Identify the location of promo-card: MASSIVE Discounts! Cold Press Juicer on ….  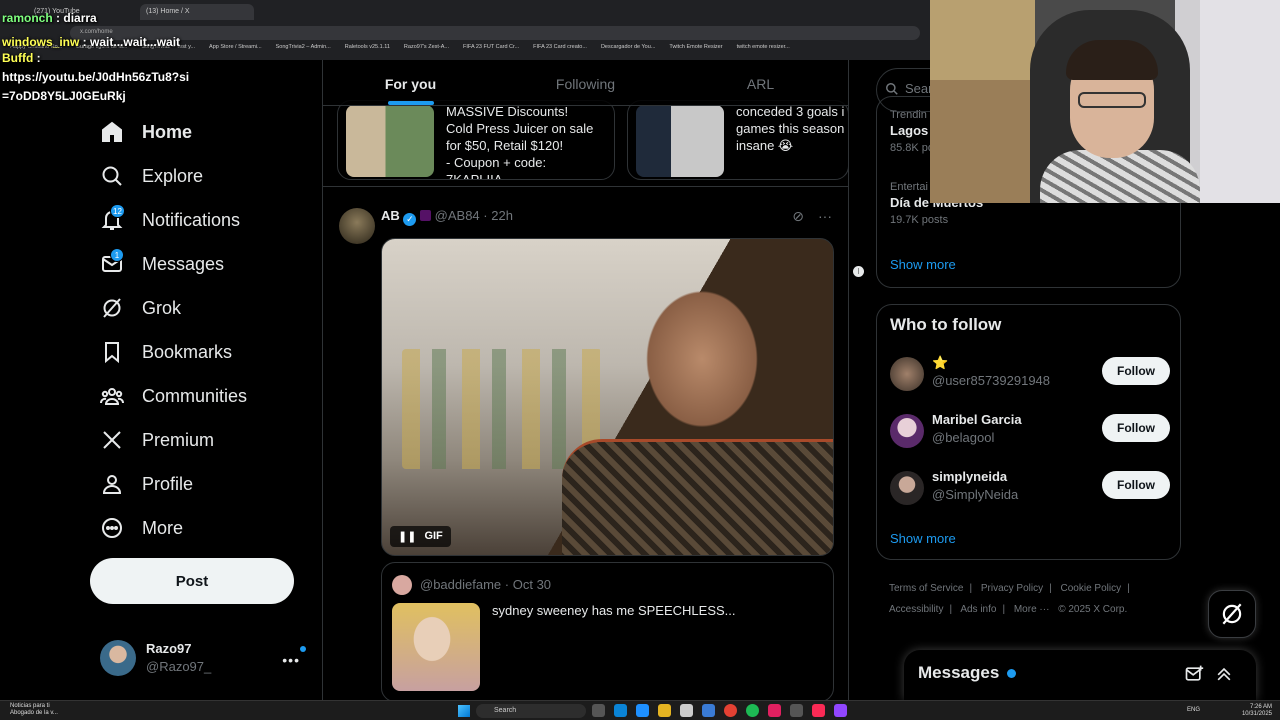
(476, 140).